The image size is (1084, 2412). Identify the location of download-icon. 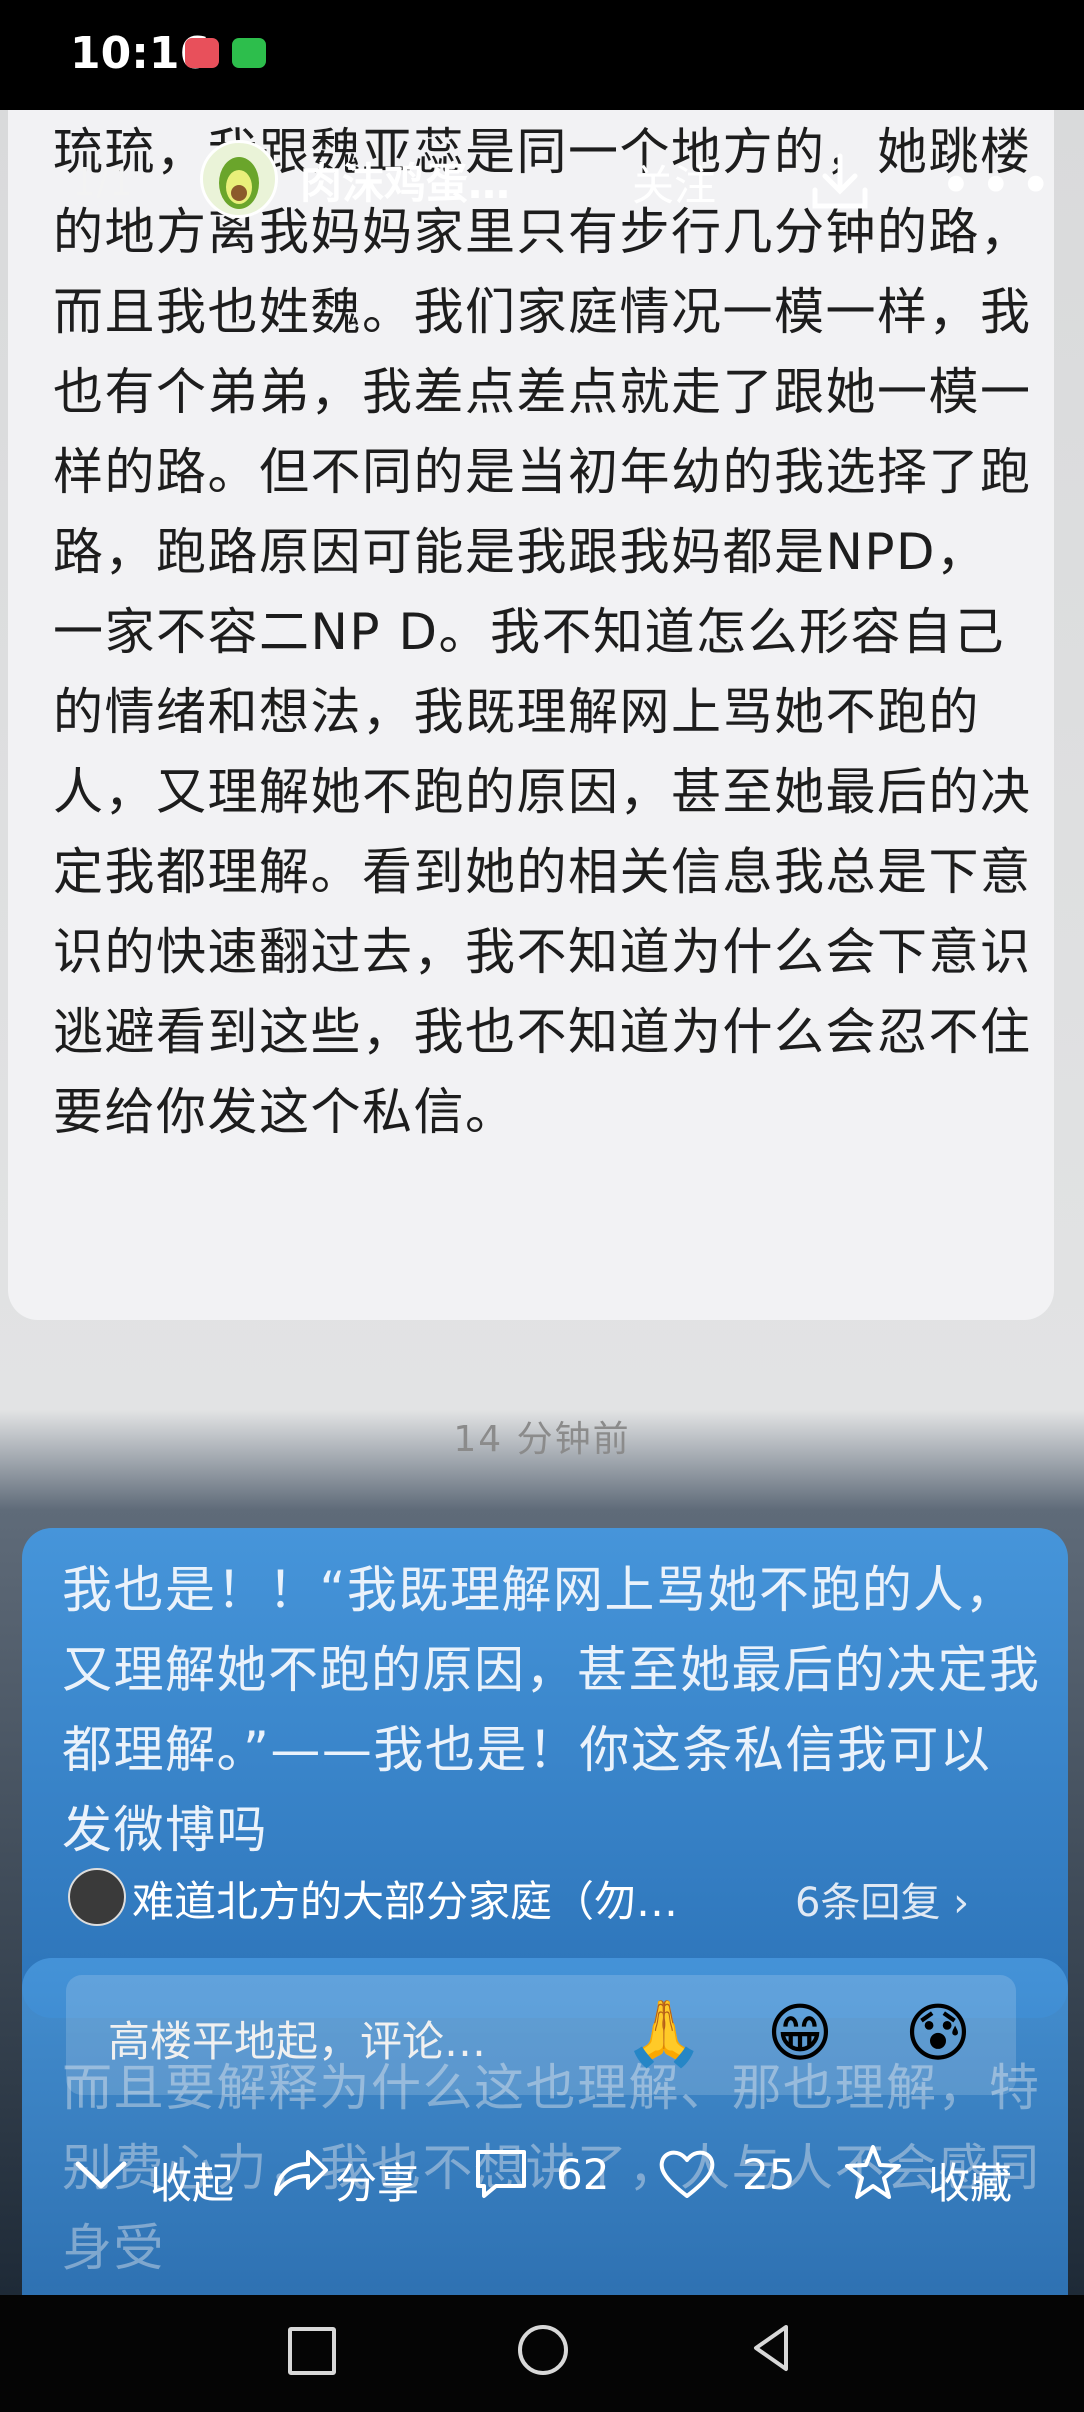
(840, 183).